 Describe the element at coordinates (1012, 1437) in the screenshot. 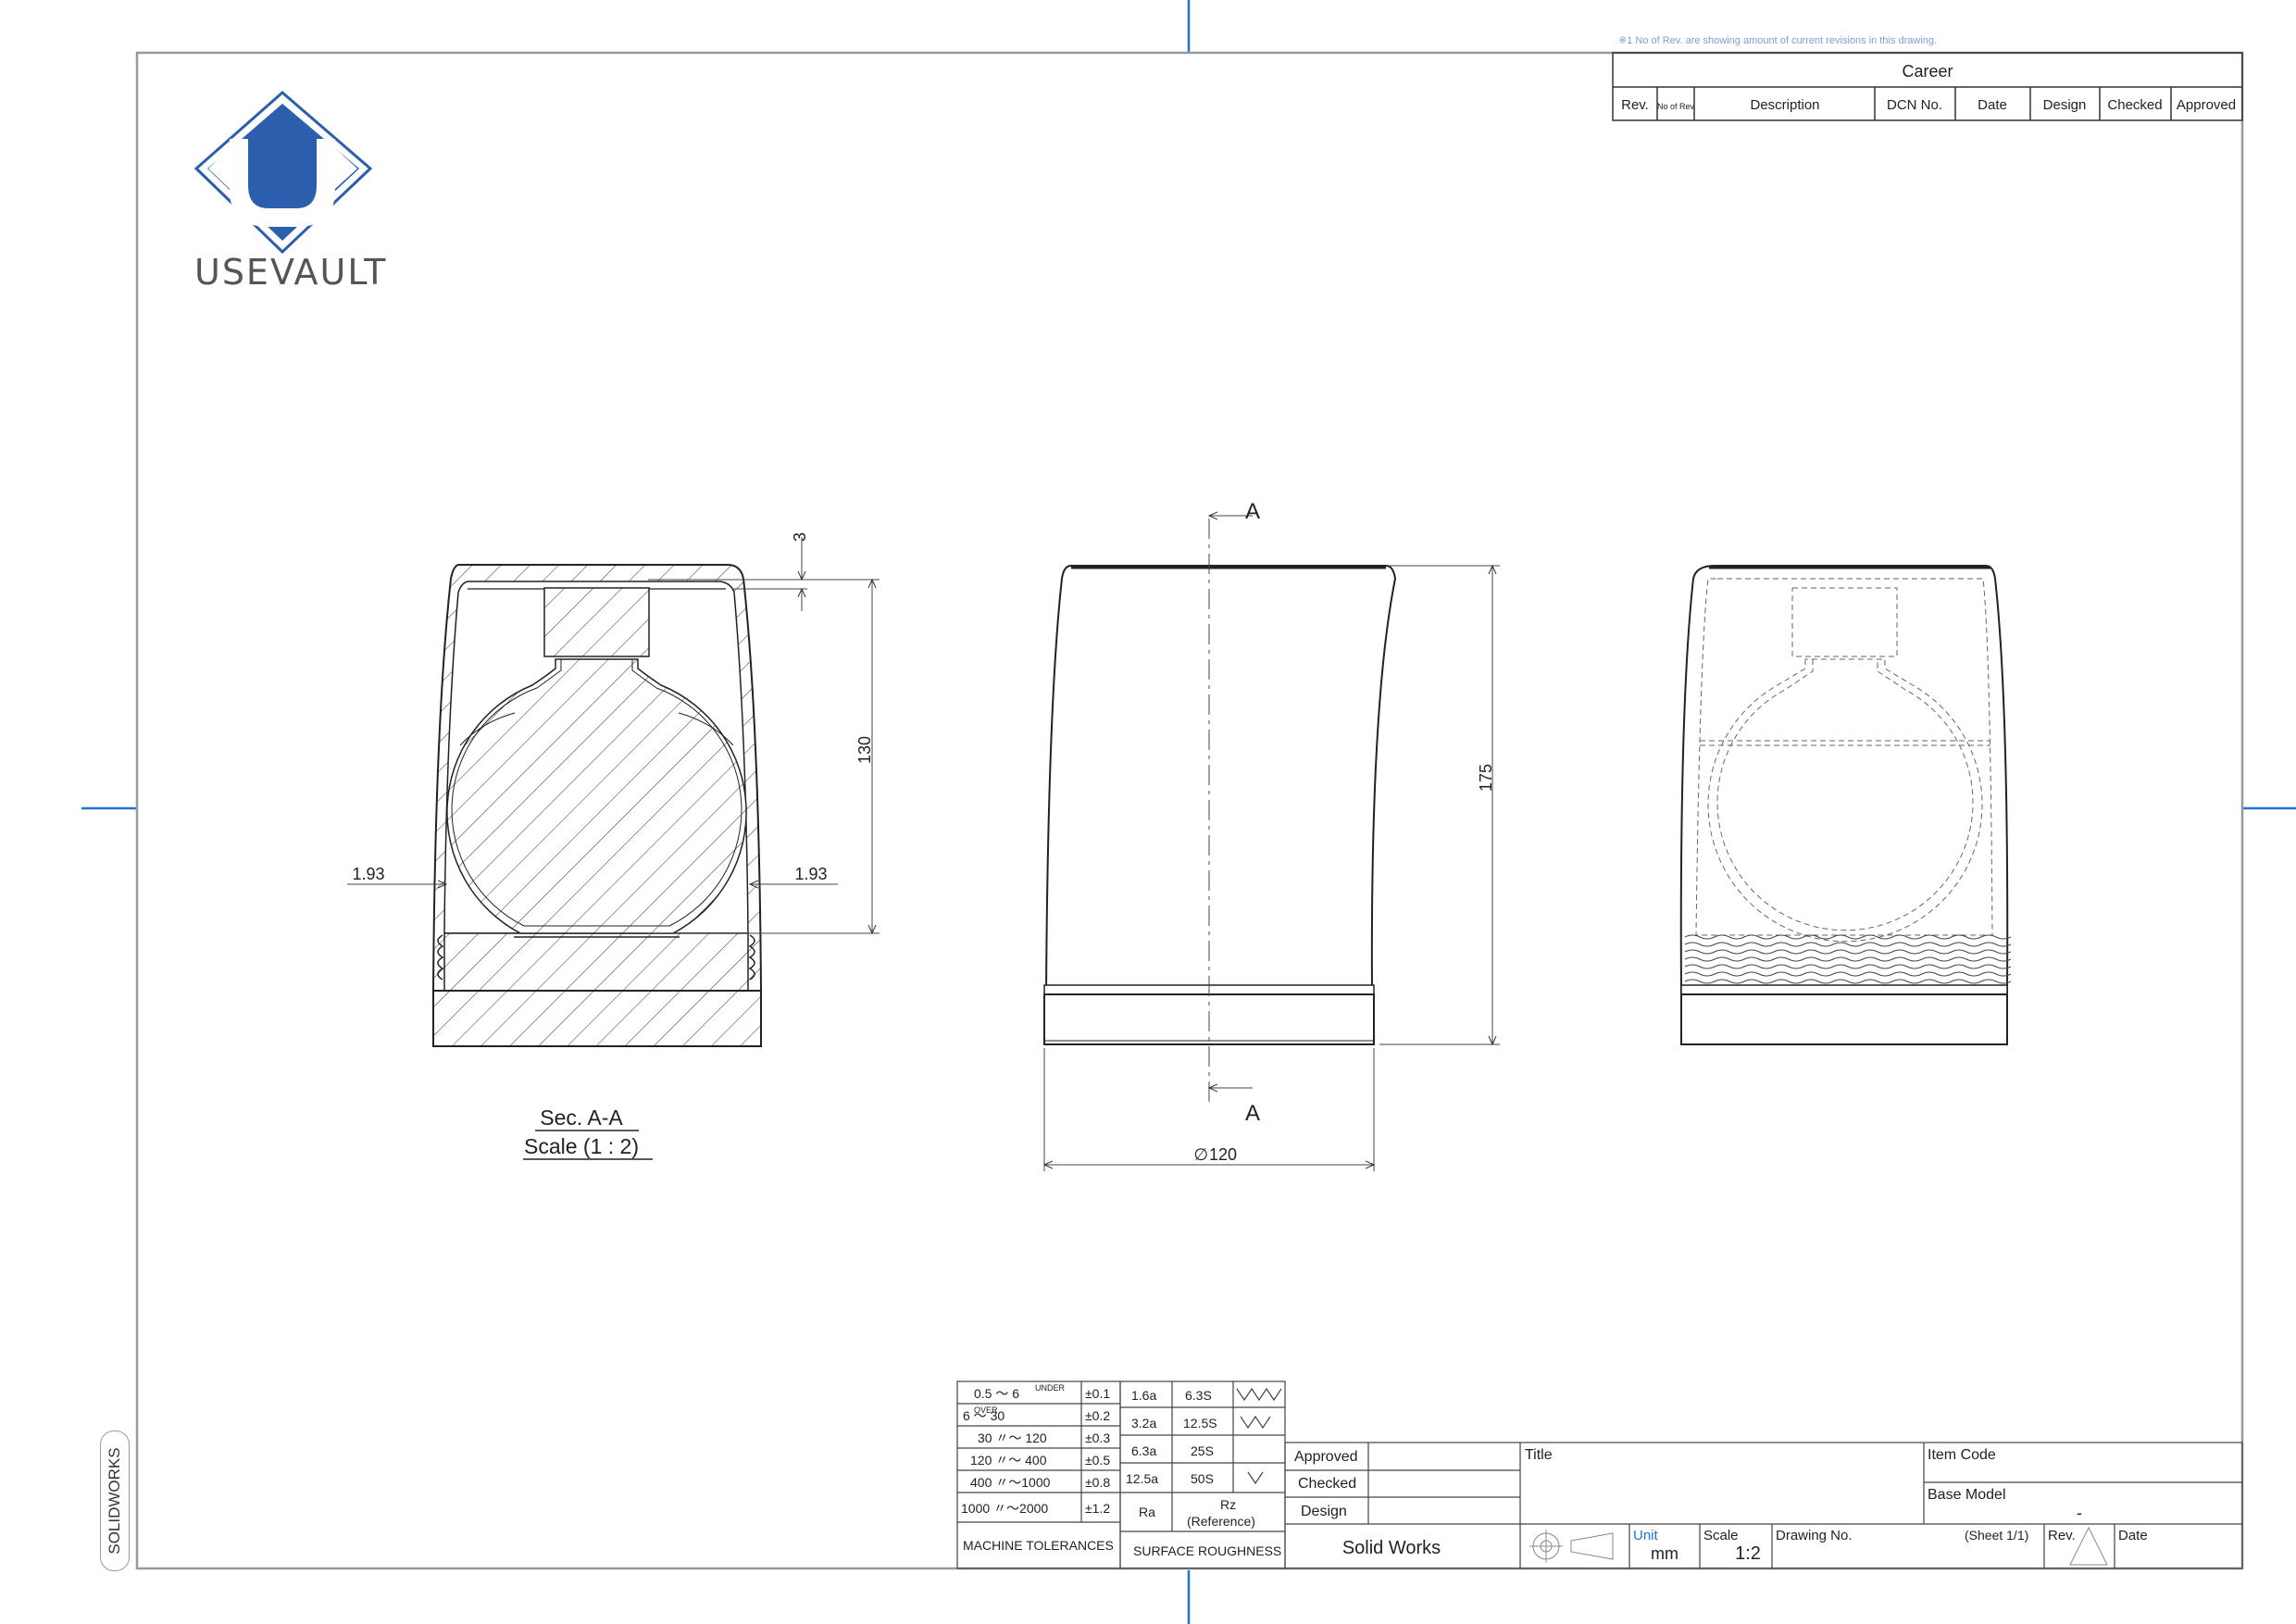

I see `tol-range: 30 〃〜 120` at that location.